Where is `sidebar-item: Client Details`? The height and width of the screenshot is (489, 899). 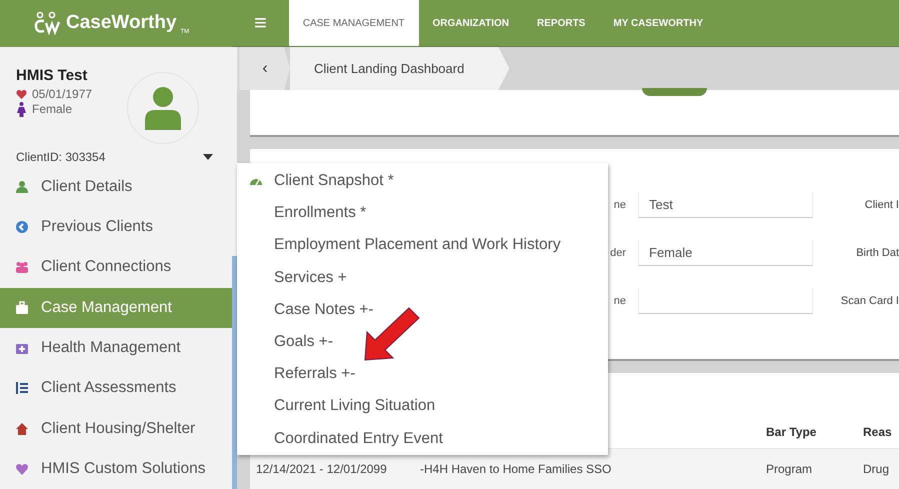 sidebar-item: Client Details is located at coordinates (116, 186).